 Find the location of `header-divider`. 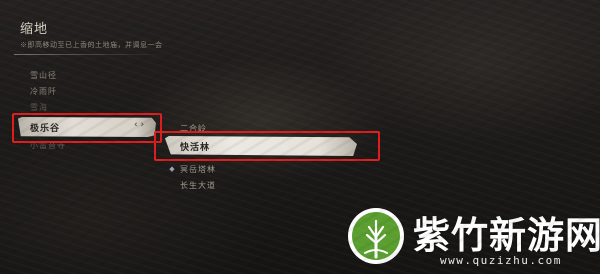

header-divider is located at coordinates (89, 54).